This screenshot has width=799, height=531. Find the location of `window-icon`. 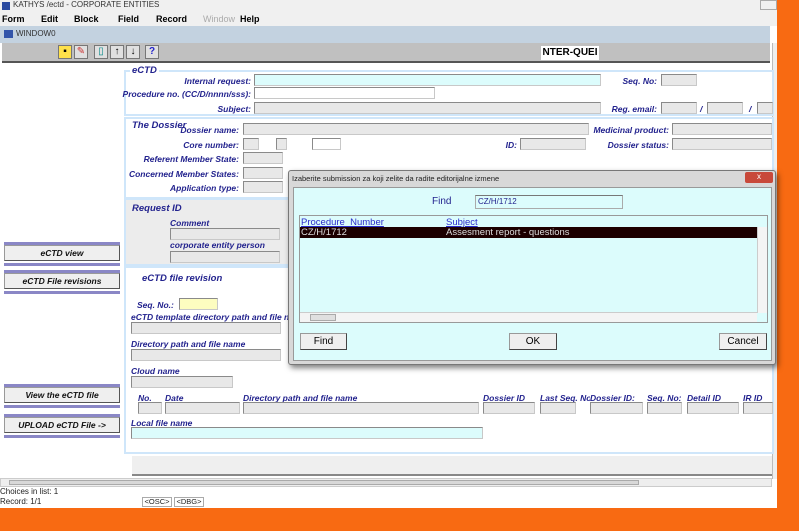

window-icon is located at coordinates (8, 34).